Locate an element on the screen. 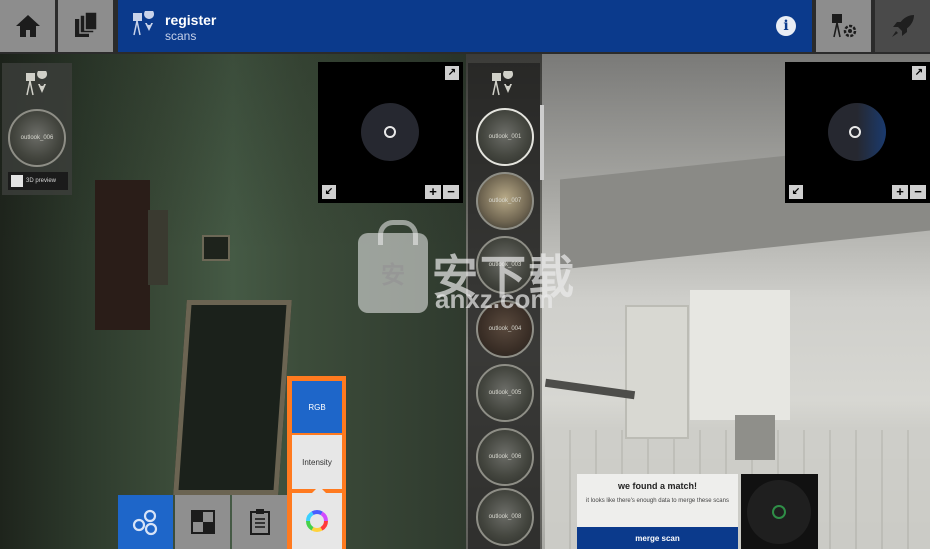 The height and width of the screenshot is (549, 930). scene-door is located at coordinates (122, 255).